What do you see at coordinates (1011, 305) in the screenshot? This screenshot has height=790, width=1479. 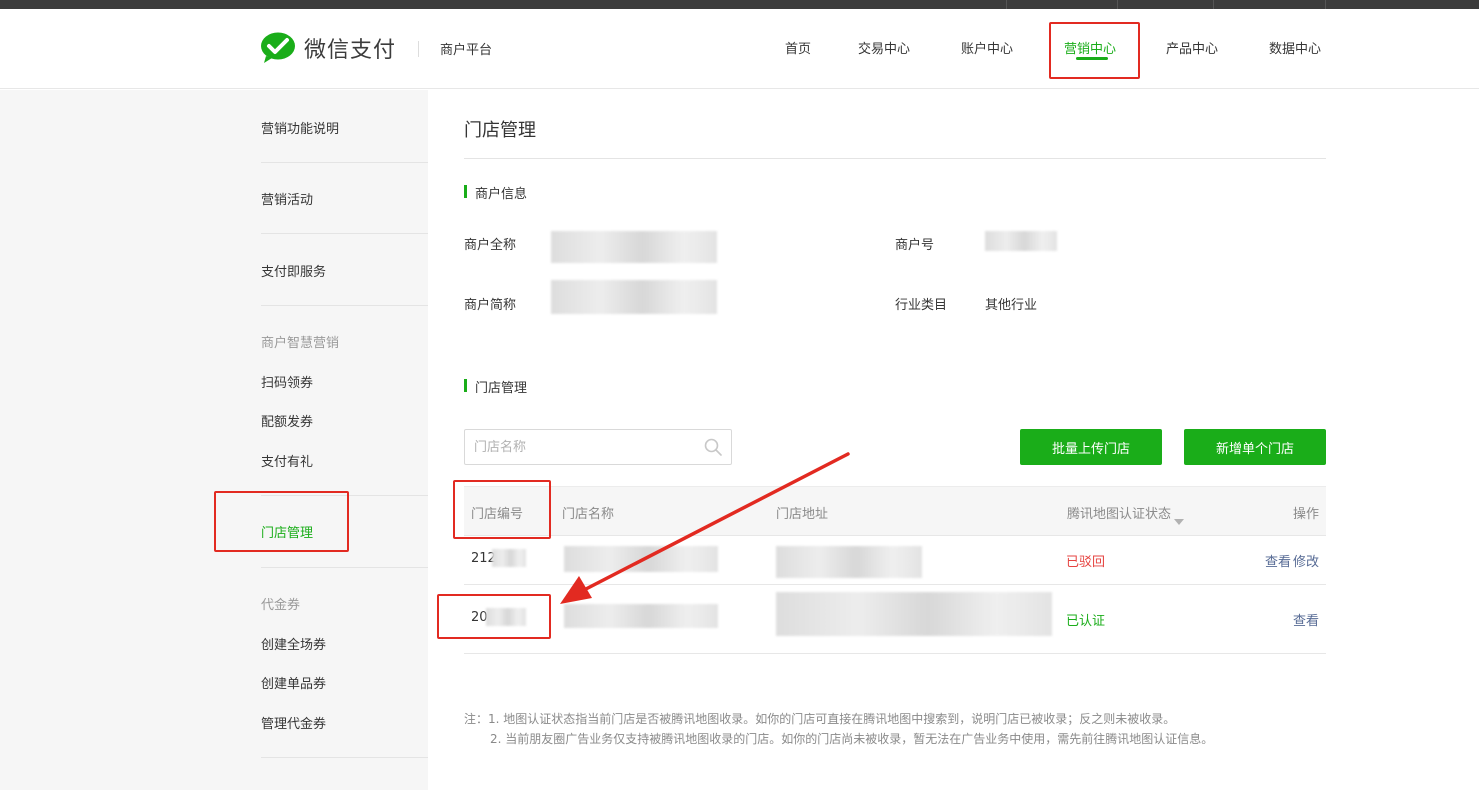 I see `industry-value: 其他行业` at bounding box center [1011, 305].